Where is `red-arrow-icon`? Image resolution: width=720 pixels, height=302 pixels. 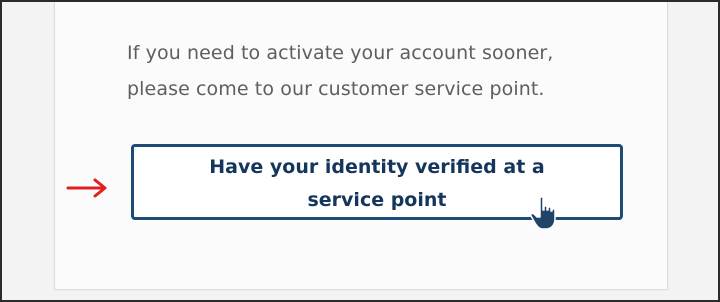 red-arrow-icon is located at coordinates (86, 188).